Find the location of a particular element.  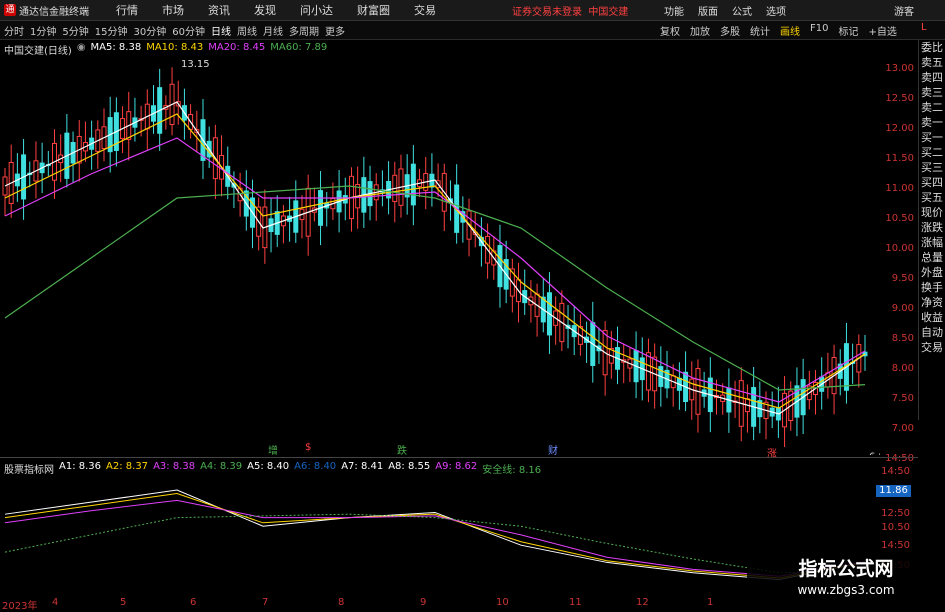

date-tick: 7 is located at coordinates (265, 602).